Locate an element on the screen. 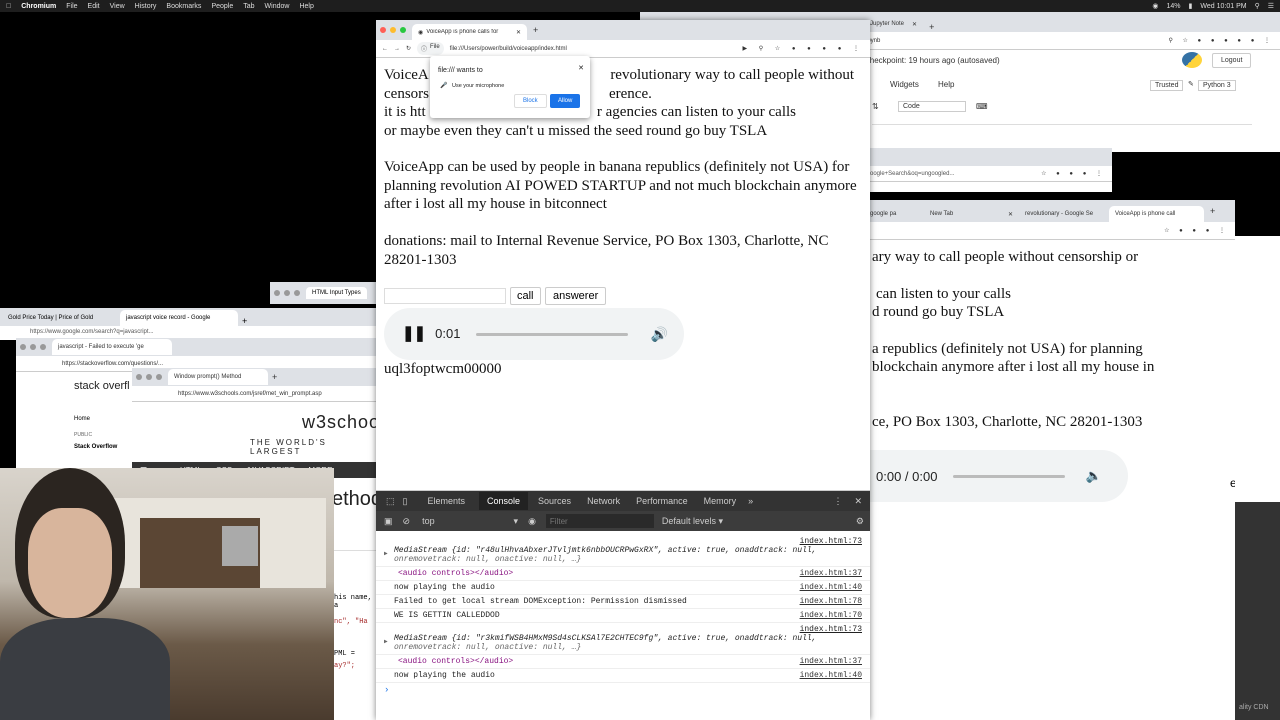  tab-jupyter: Jupyter Note ✕ is located at coordinates (894, 24).